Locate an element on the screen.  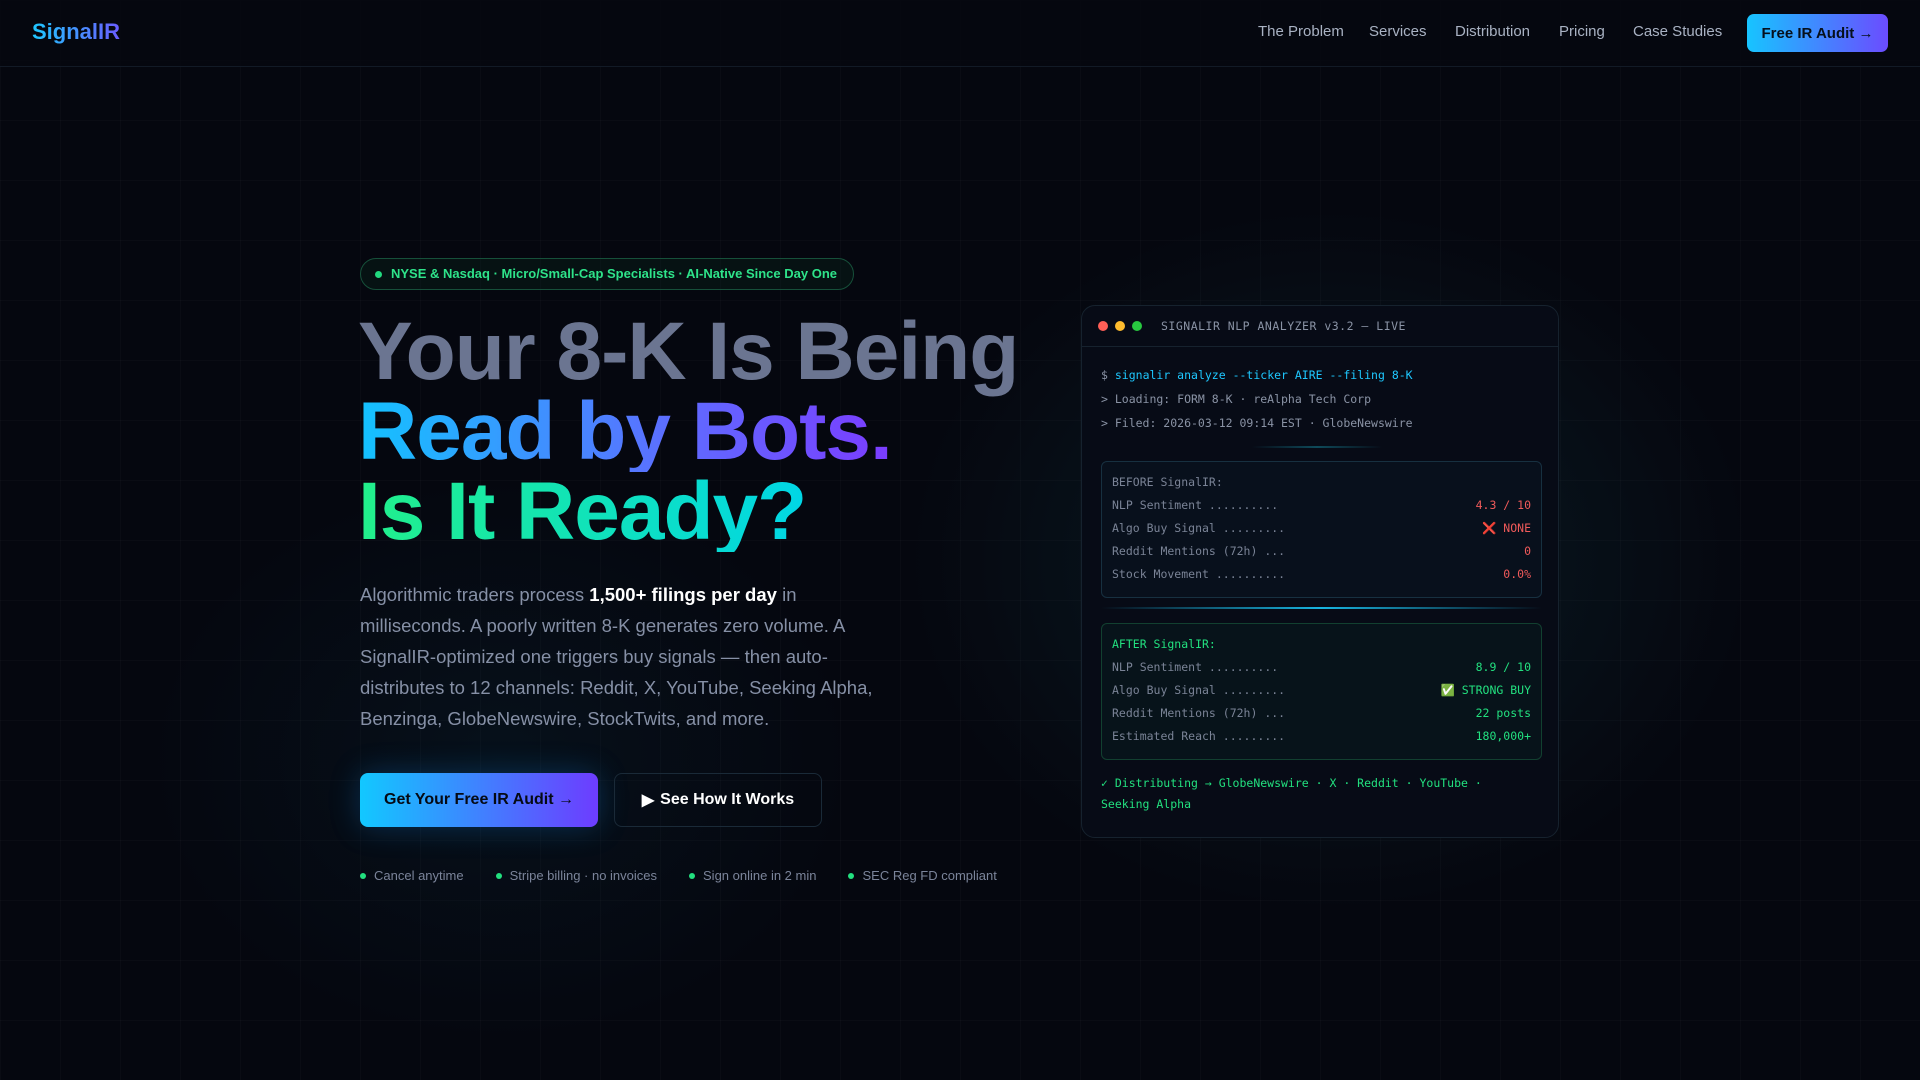
terminal-title: SIGNALIR NLP ANALYZER v3.2 — LIVE is located at coordinates (1283, 326).